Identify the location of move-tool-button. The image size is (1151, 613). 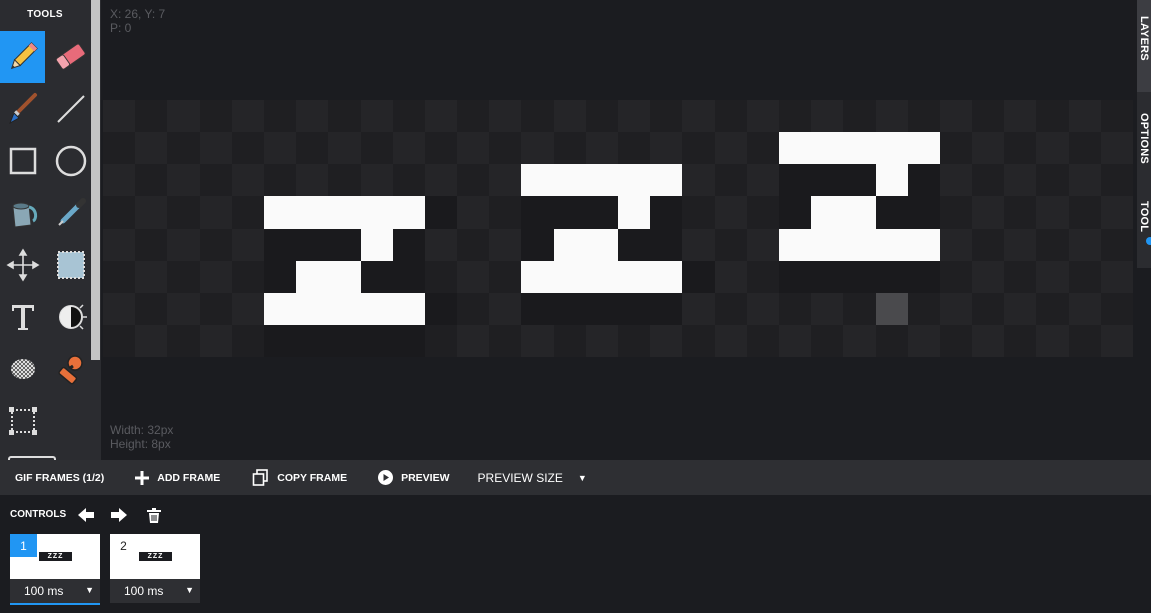
(22, 265).